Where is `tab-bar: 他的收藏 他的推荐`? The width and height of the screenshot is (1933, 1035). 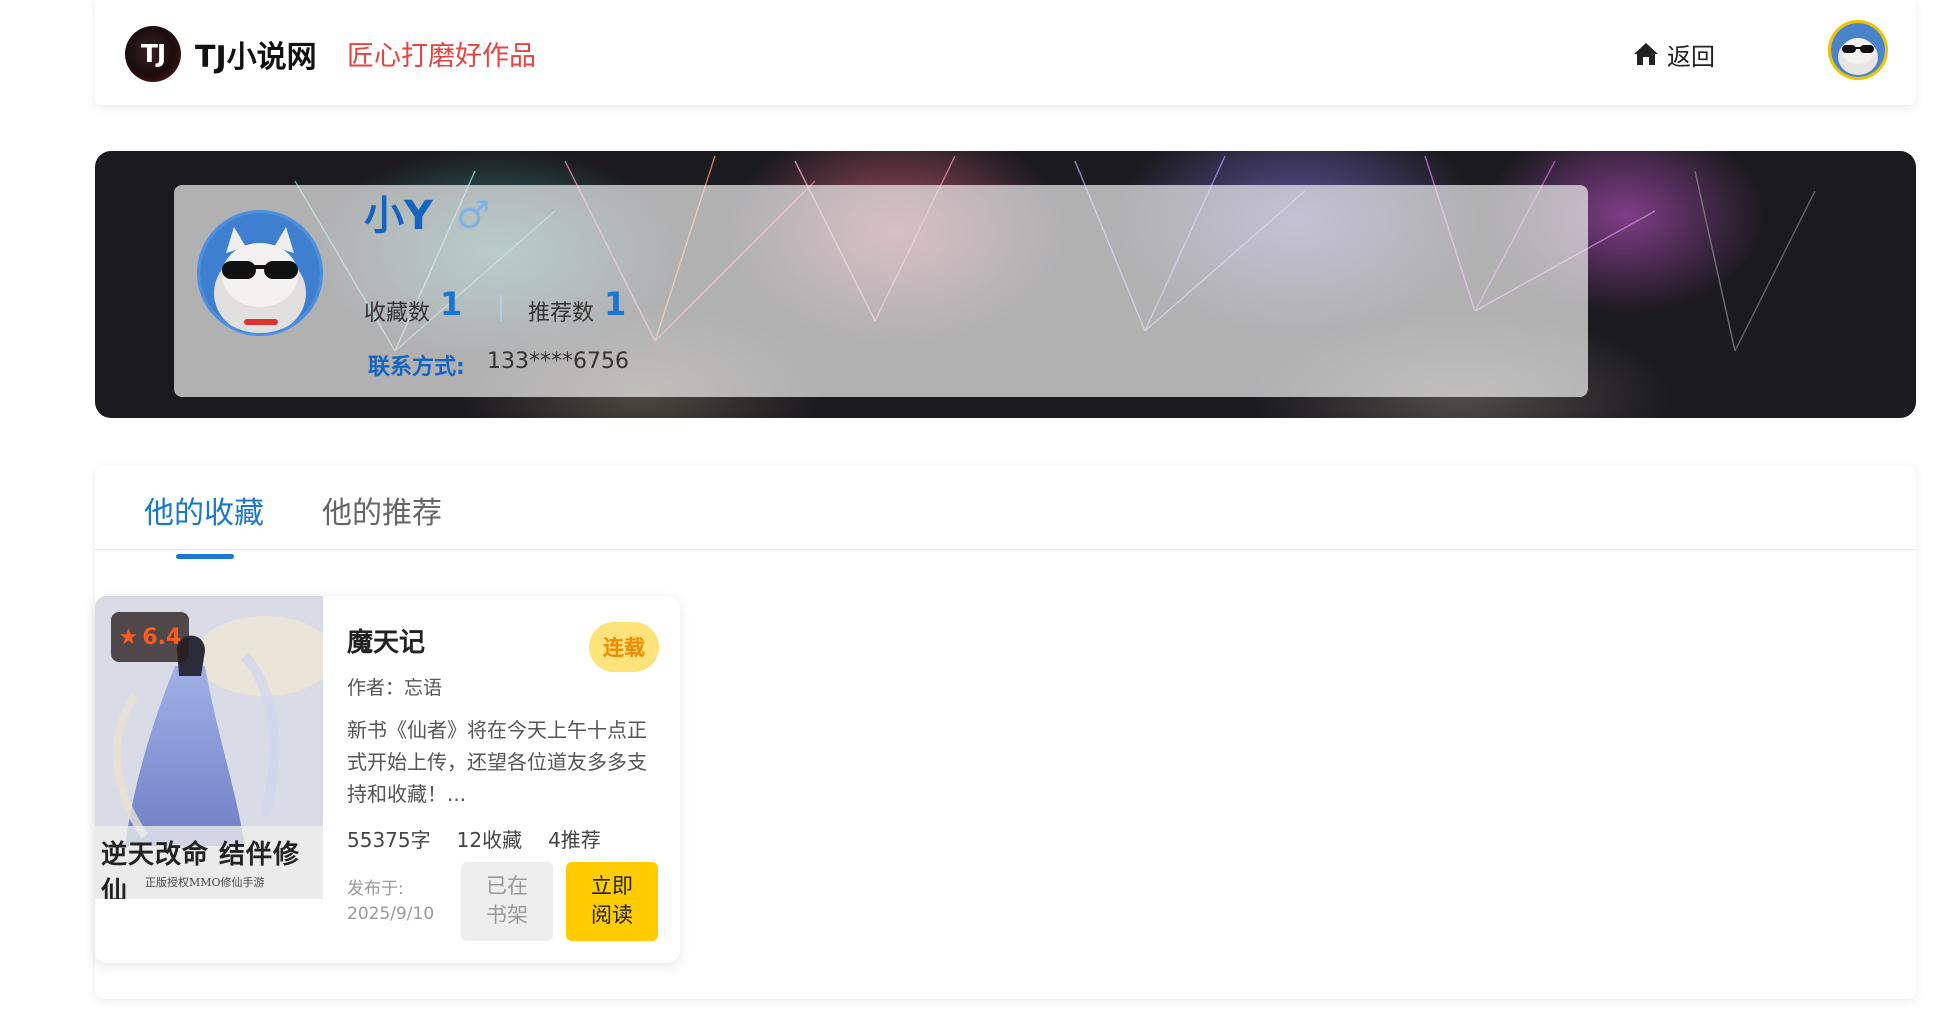 tab-bar: 他的收藏 他的推荐 is located at coordinates (1005, 508).